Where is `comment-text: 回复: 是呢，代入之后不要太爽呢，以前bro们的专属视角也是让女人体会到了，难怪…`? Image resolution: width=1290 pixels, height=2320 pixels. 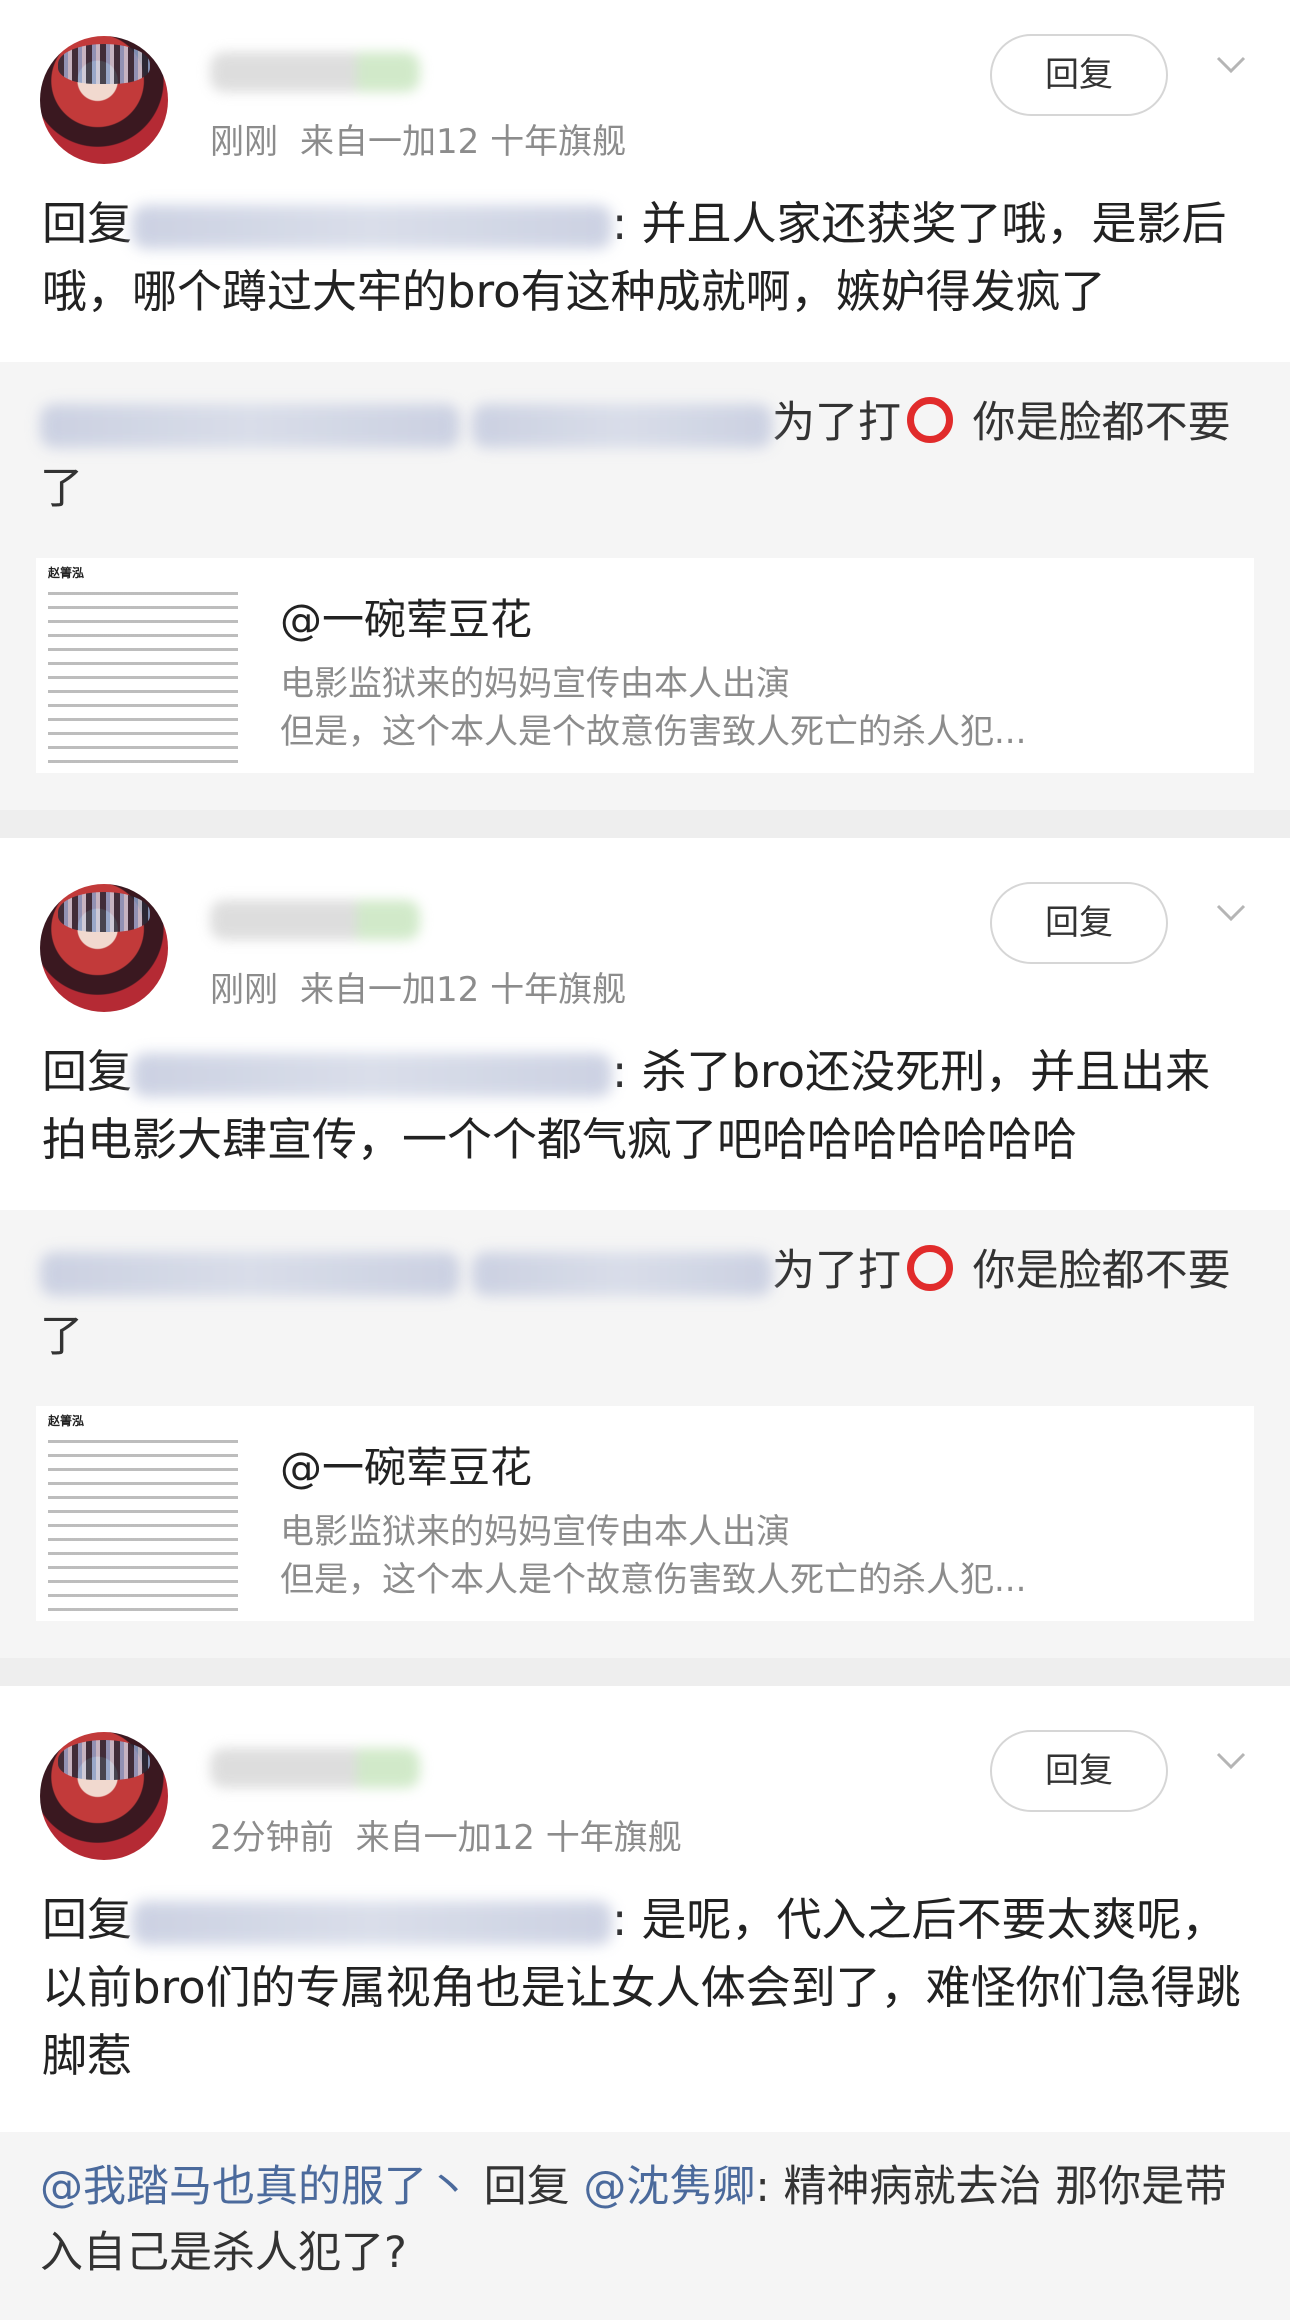 comment-text: 回复: 是呢，代入之后不要太爽呢，以前bro们的专属视角也是让女人体会到了，难怪… is located at coordinates (647, 1988).